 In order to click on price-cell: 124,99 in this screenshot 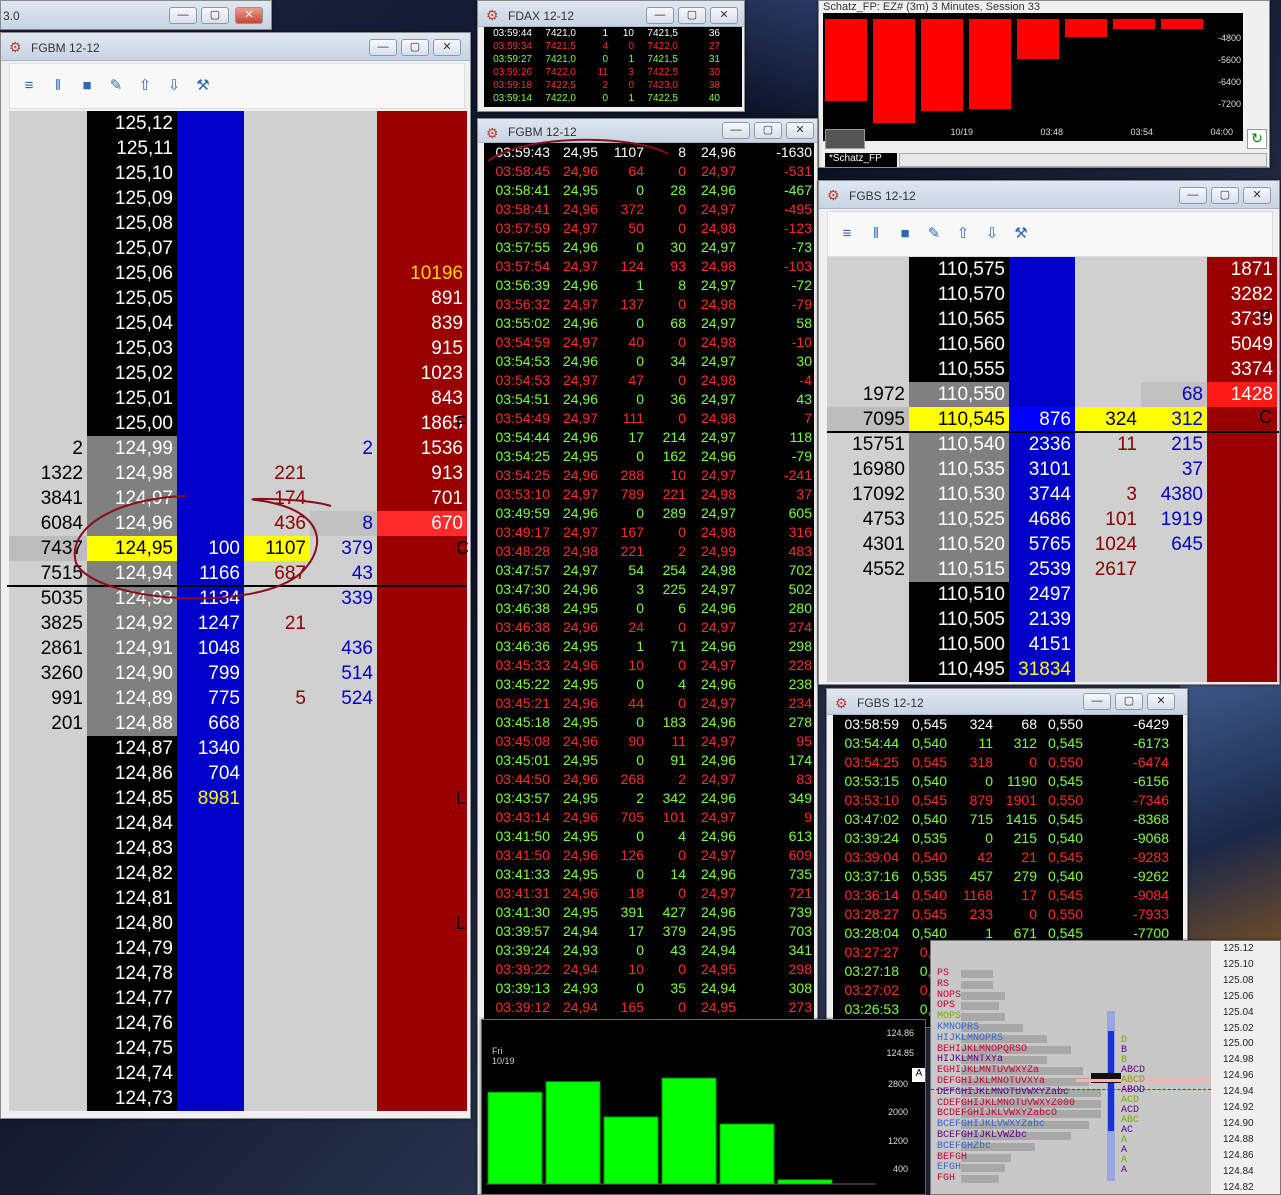, I will do `click(132, 448)`.